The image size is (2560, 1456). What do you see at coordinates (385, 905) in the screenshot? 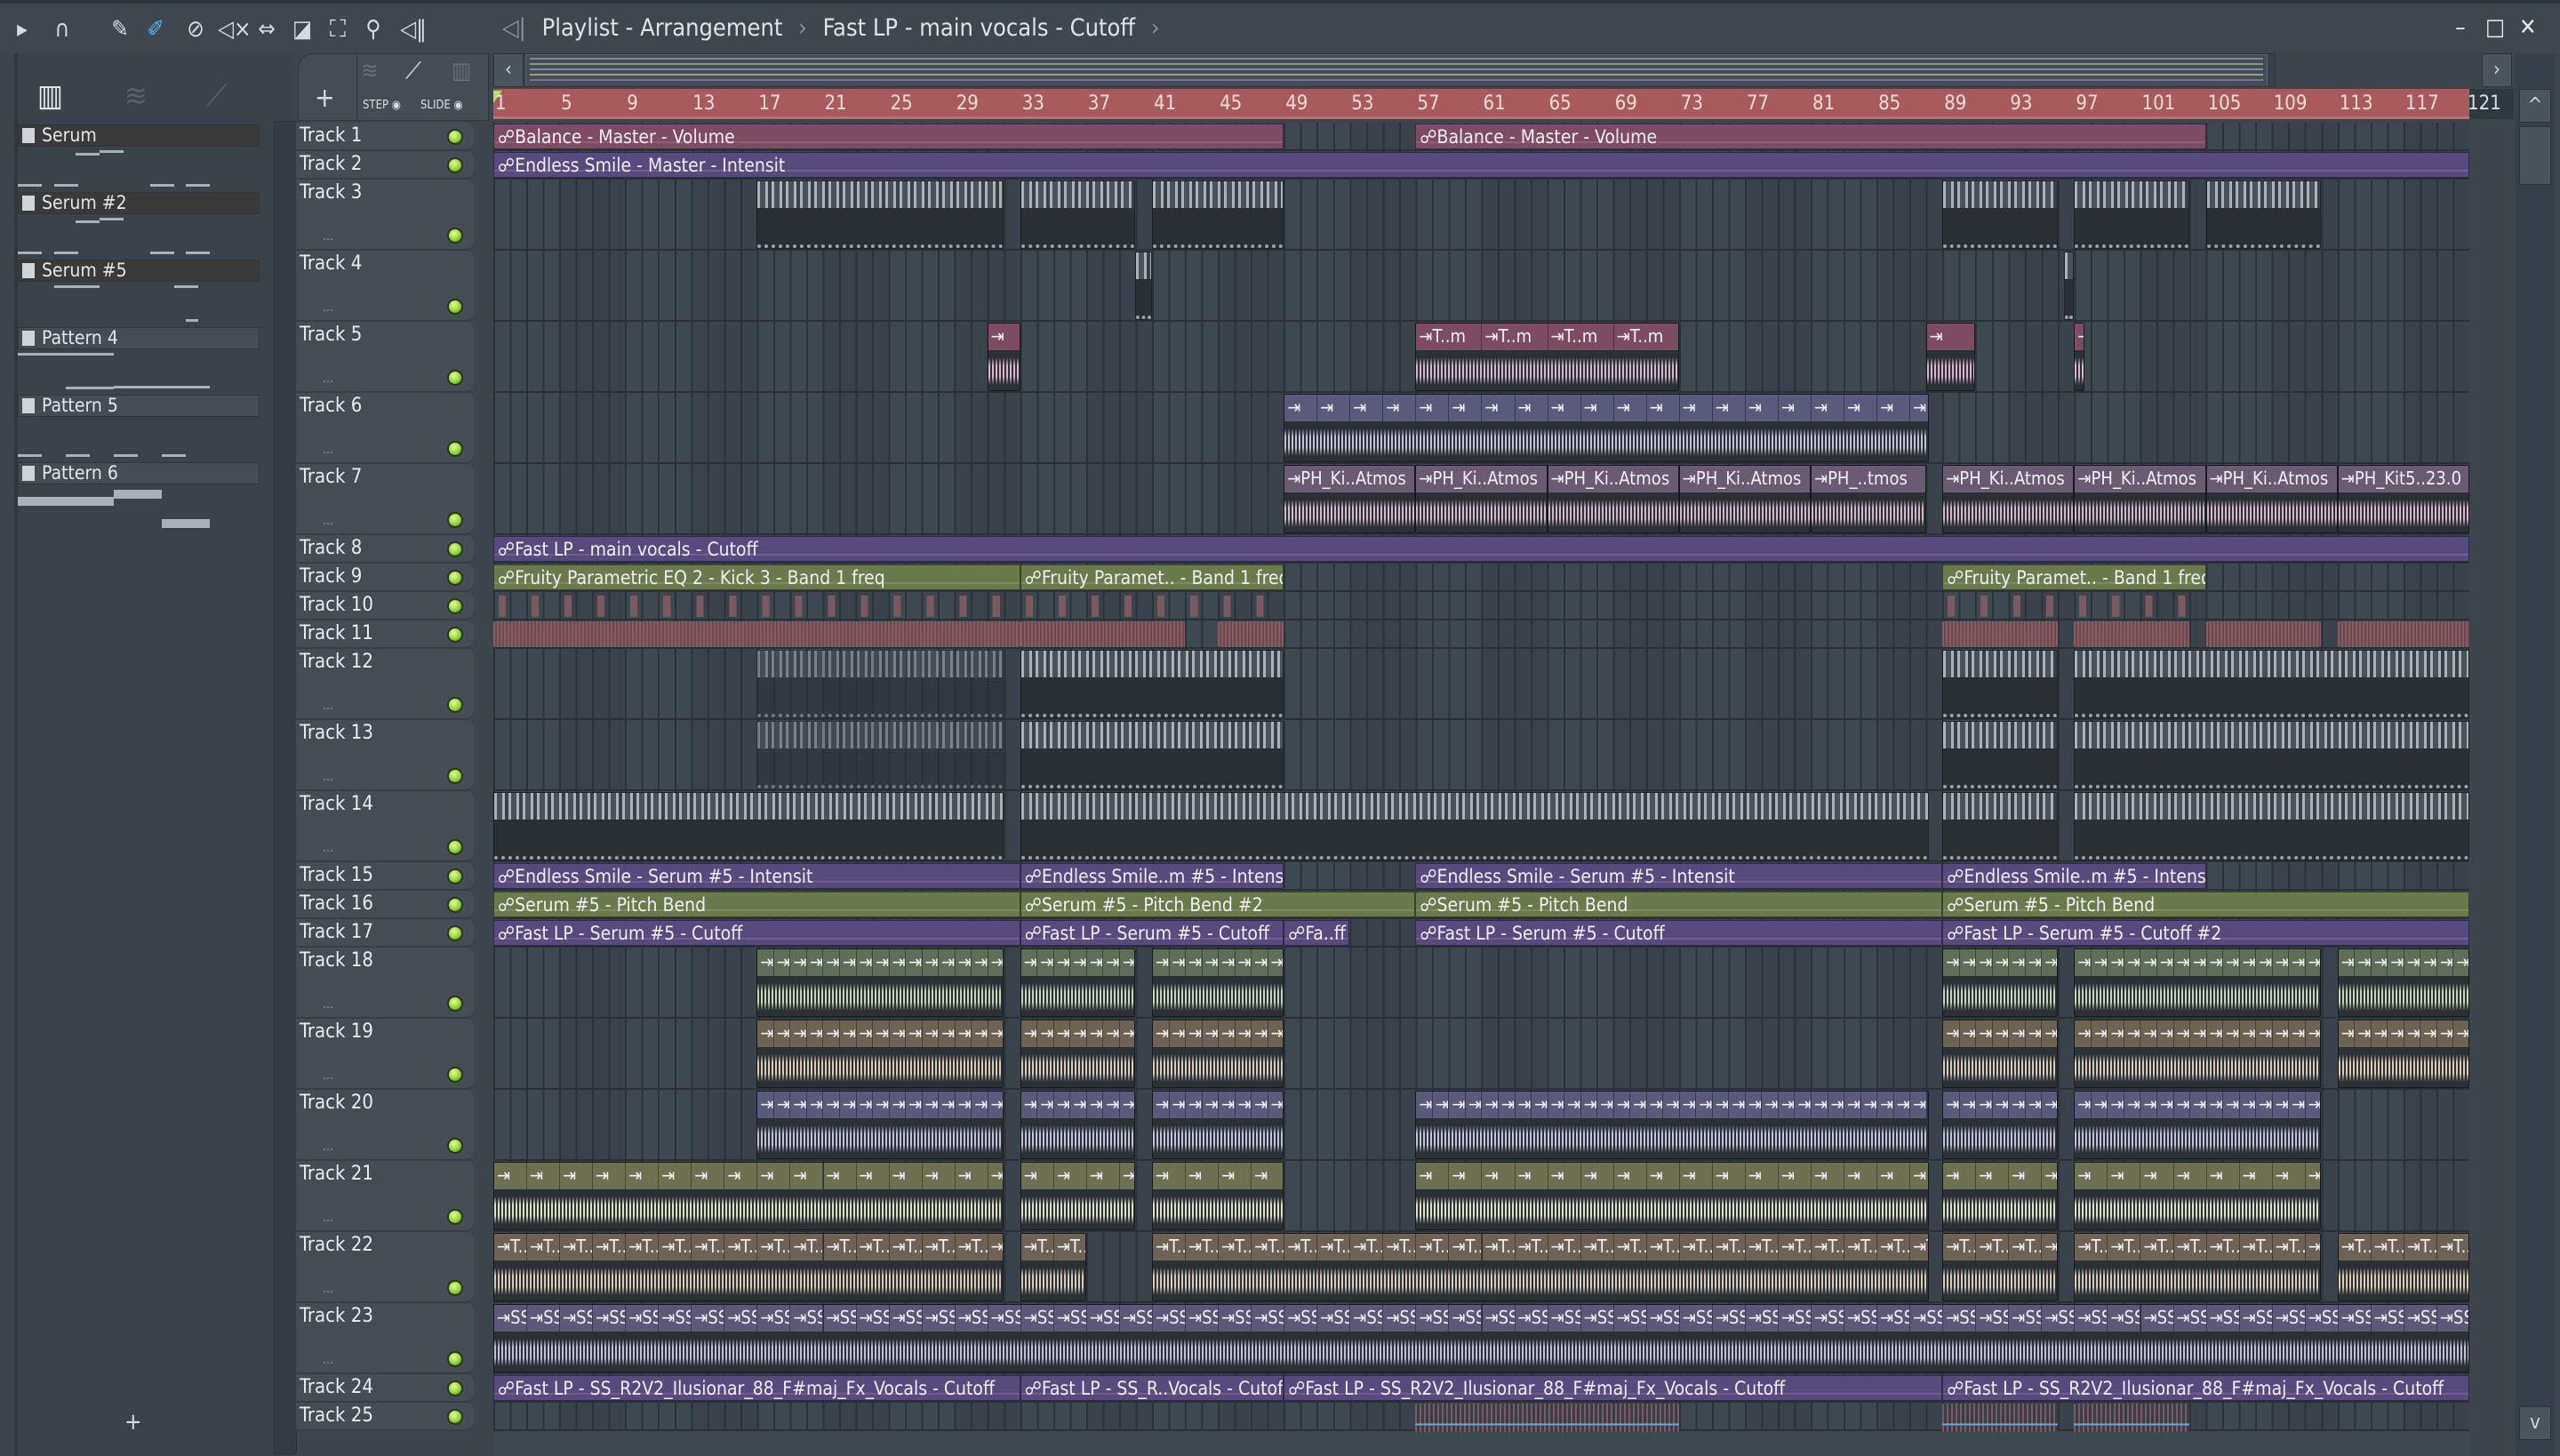
I see `track-header: Track 16` at bounding box center [385, 905].